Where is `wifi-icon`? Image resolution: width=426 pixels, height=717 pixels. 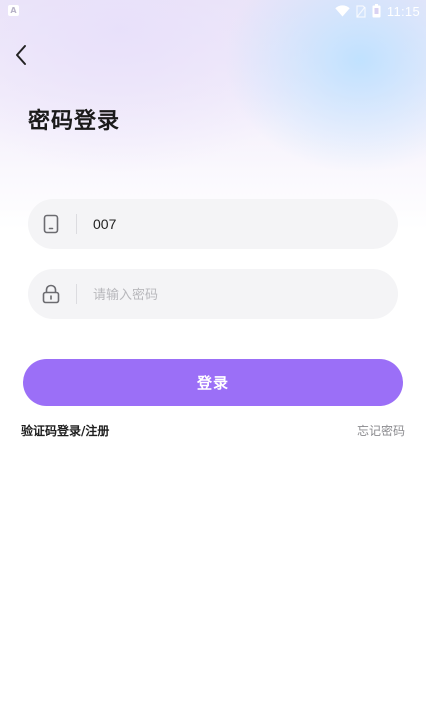 wifi-icon is located at coordinates (342, 11).